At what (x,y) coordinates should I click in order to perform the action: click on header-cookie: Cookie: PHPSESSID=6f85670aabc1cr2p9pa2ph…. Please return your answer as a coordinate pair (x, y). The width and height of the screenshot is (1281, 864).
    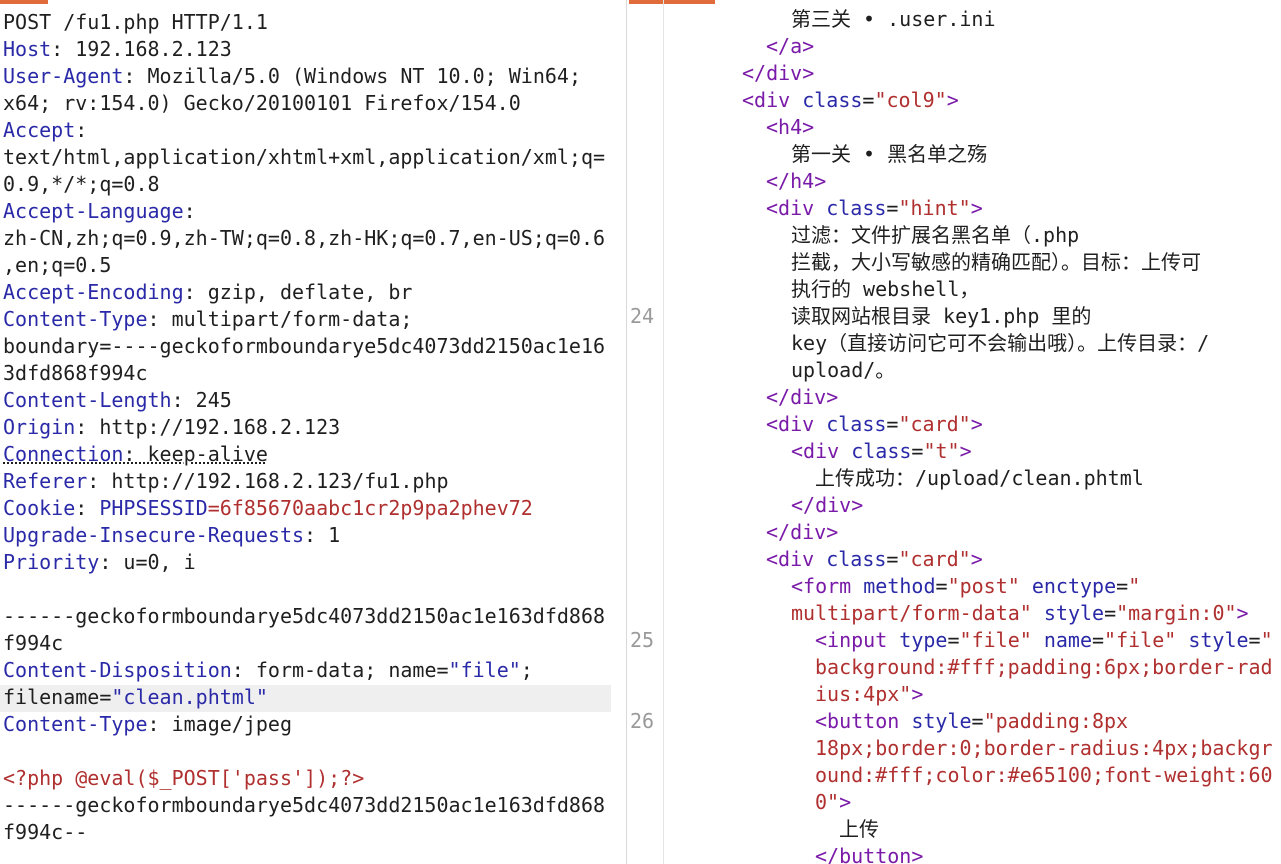
    Looking at the image, I should click on (268, 508).